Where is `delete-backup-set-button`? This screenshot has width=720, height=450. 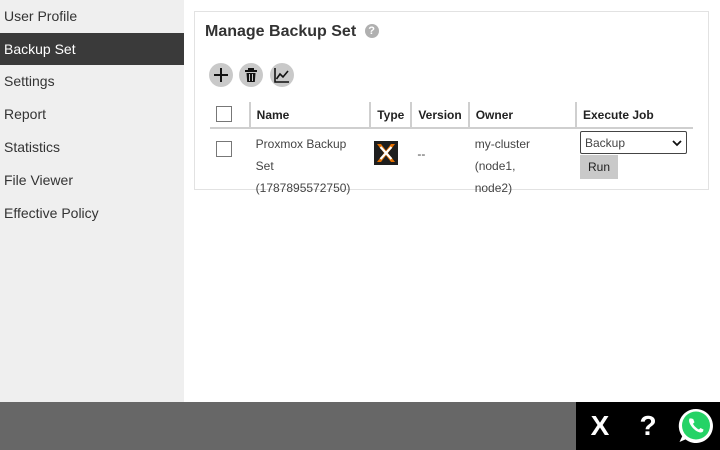
delete-backup-set-button is located at coordinates (251, 75).